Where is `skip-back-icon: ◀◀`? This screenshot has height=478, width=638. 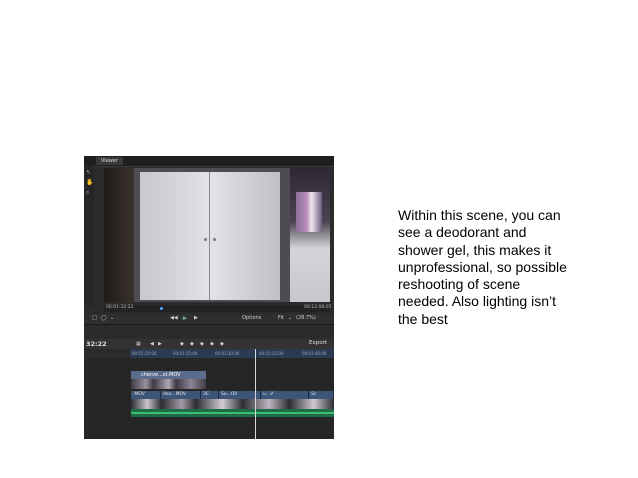
skip-back-icon: ◀◀ is located at coordinates (174, 318).